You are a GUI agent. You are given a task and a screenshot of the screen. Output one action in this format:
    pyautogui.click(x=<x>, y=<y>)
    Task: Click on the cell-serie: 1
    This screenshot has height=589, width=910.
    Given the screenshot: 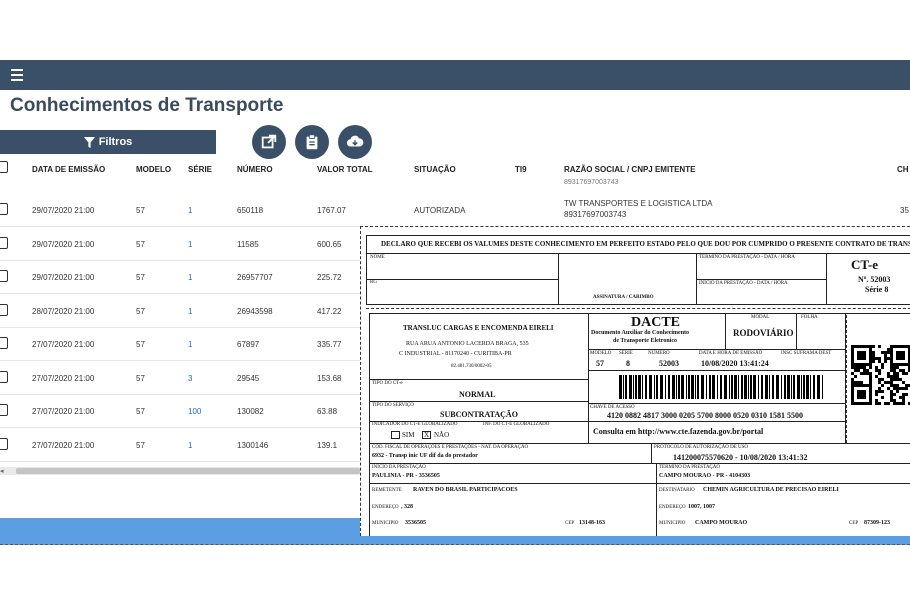 What is the action you would take?
    pyautogui.click(x=190, y=277)
    